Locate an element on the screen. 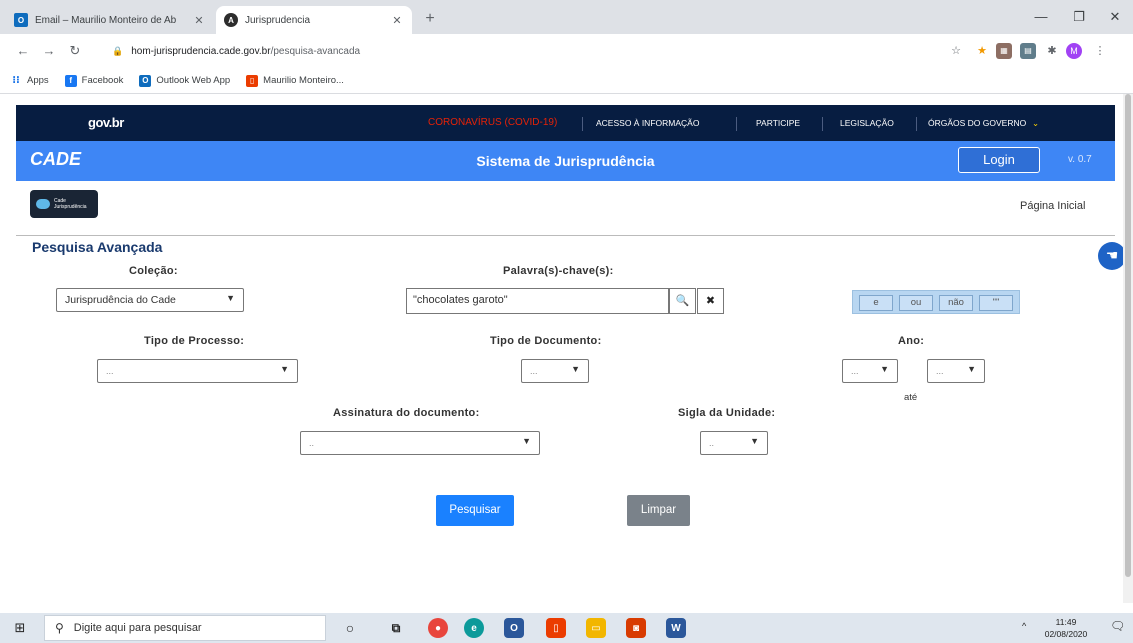  clear-x-icon: ✖ is located at coordinates (710, 301).